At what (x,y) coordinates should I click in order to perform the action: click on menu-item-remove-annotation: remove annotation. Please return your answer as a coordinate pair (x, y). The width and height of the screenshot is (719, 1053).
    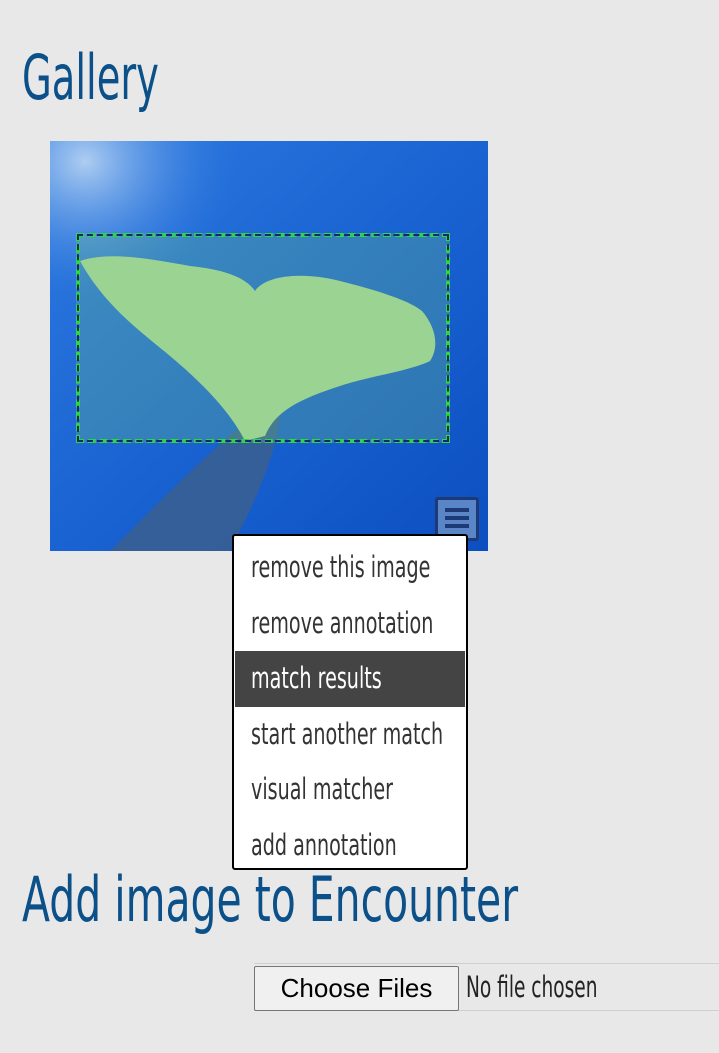
    Looking at the image, I should click on (350, 624).